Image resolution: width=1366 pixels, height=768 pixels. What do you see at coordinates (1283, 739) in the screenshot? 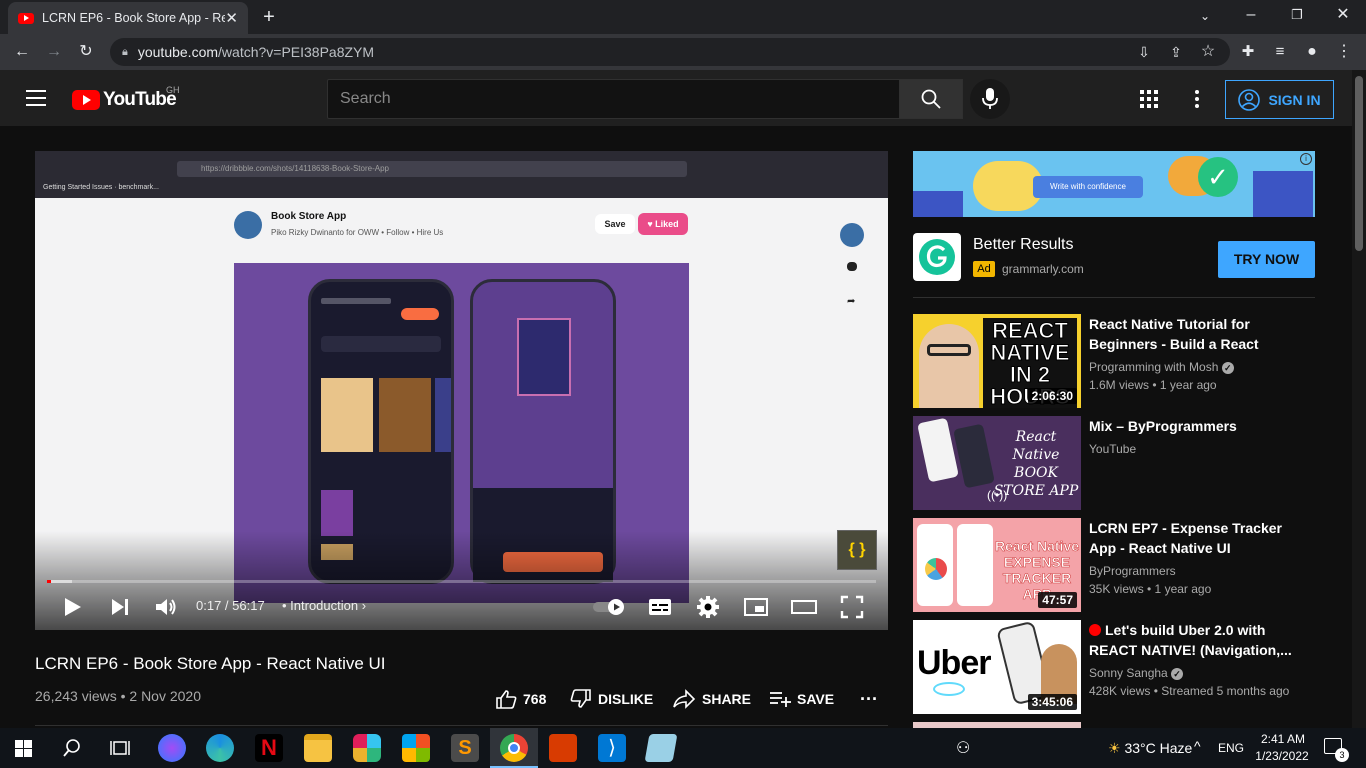
I see `clock-time: 2:41 AM` at bounding box center [1283, 739].